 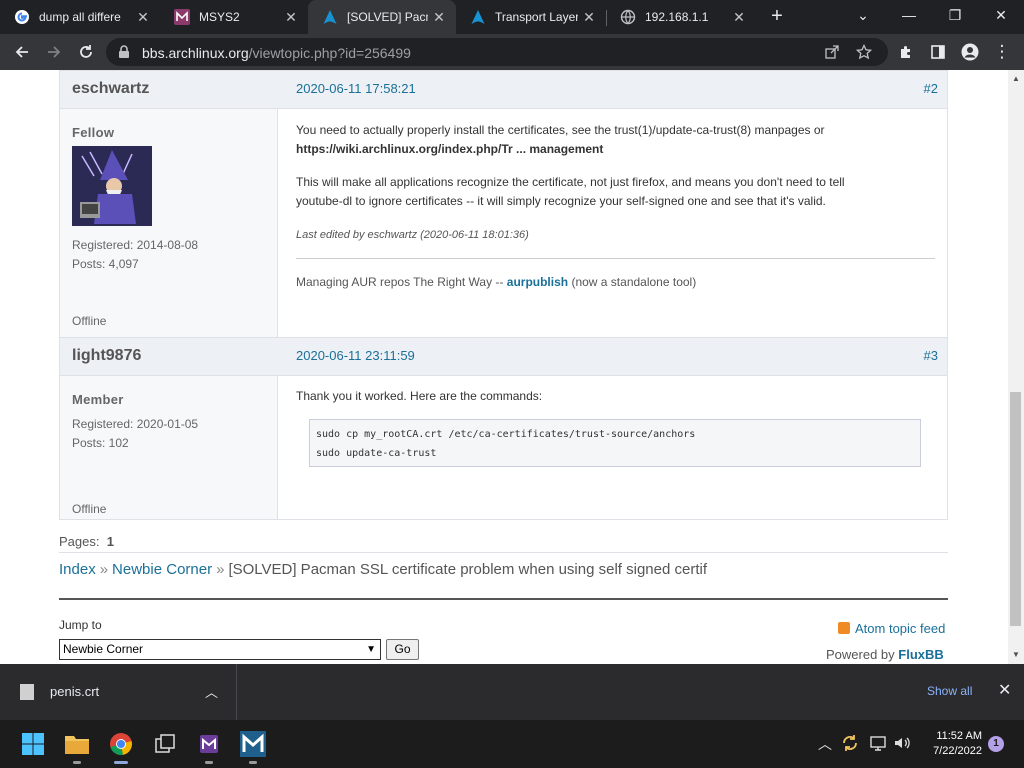 I want to click on file-explorer-icon, so click(x=77, y=746).